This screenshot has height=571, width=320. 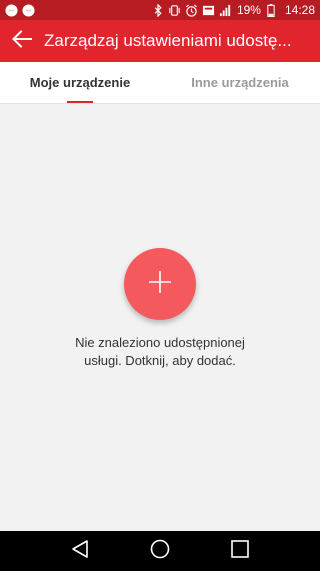 I want to click on status-bar-notifications, so click(x=19, y=10).